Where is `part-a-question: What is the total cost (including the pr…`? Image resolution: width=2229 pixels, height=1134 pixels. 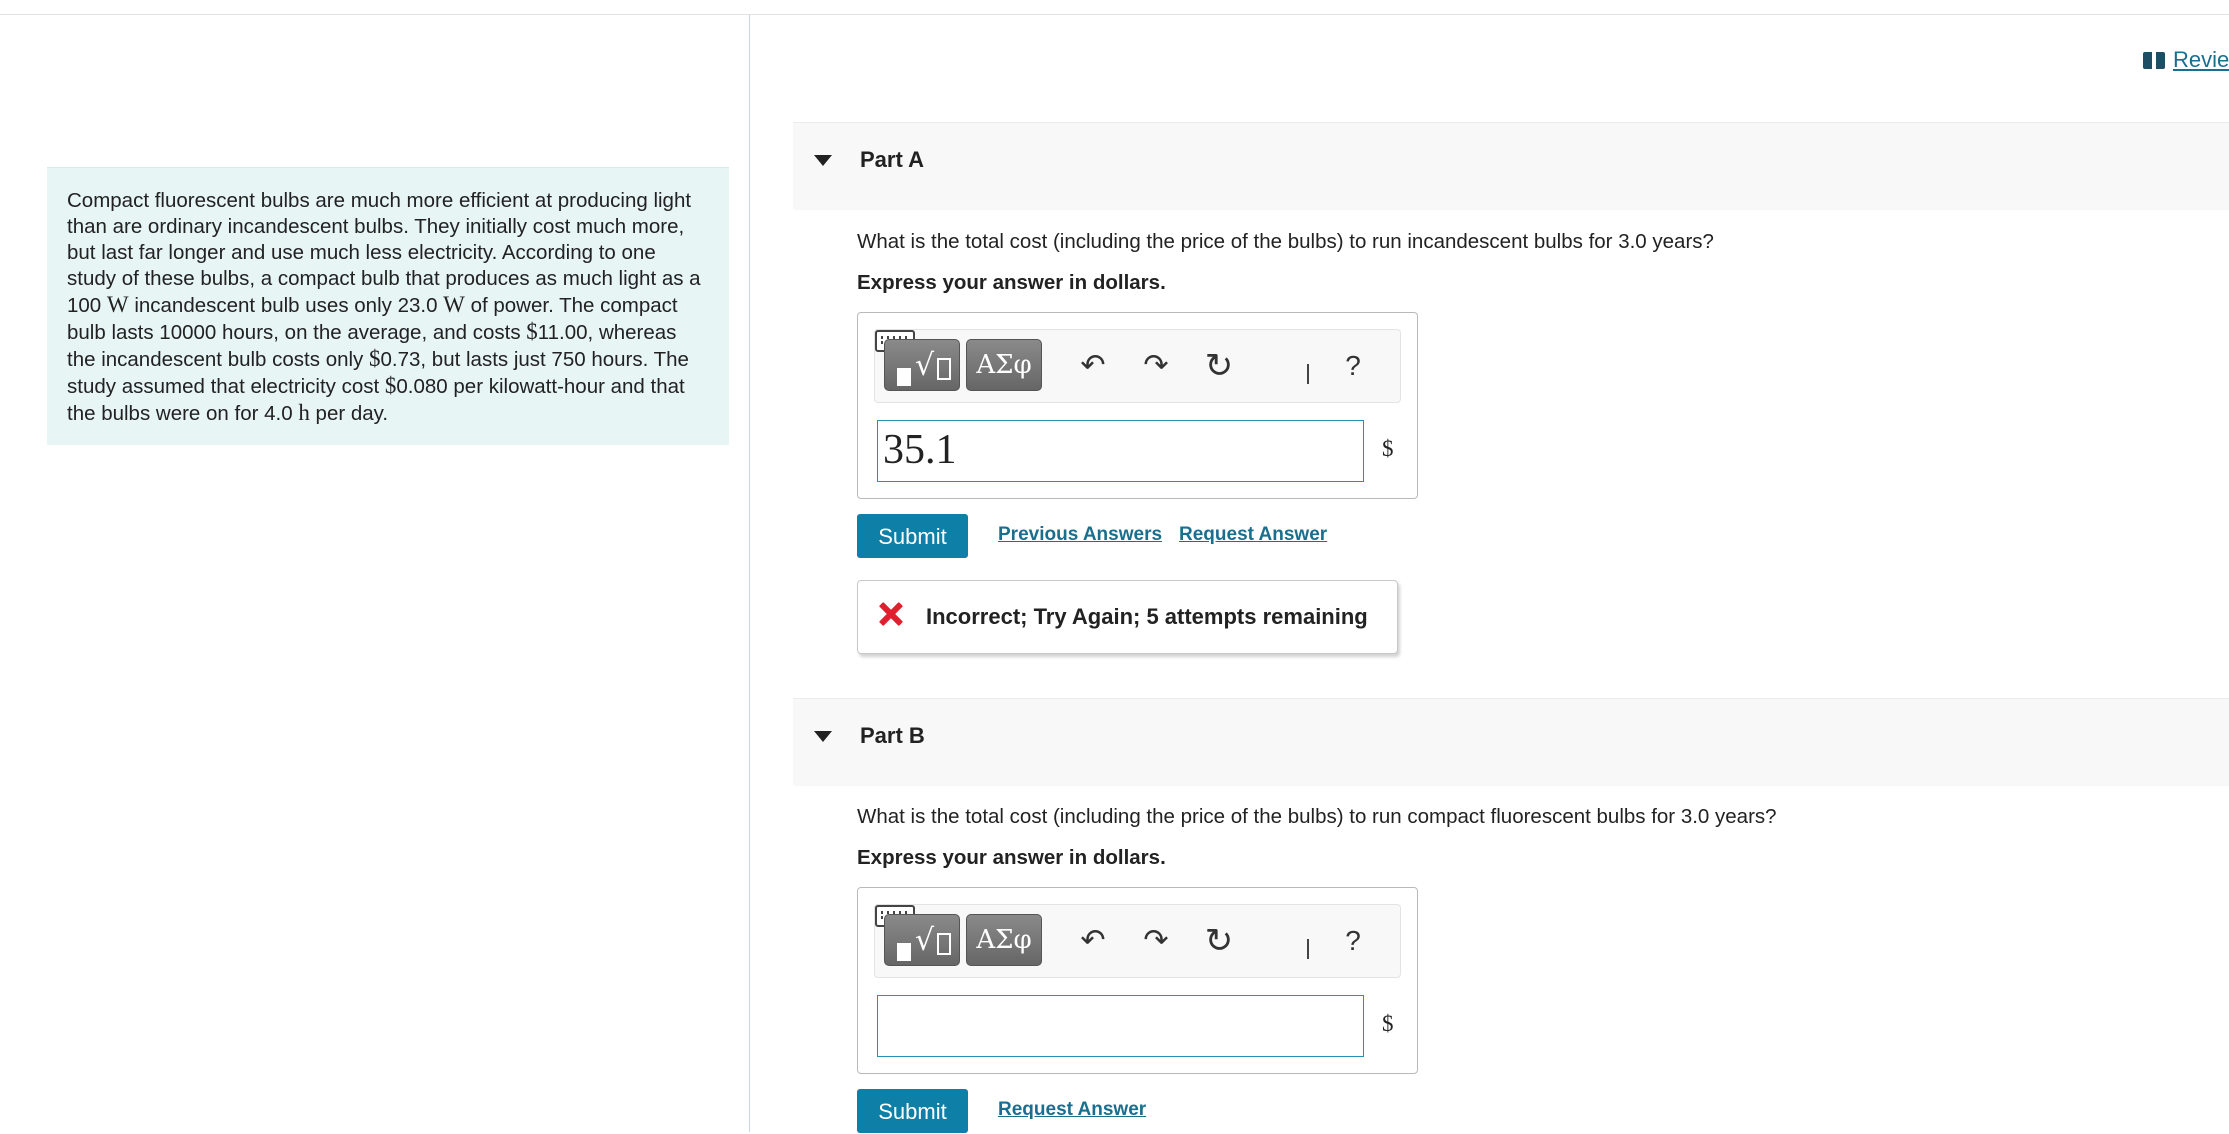
part-a-question: What is the total cost (including the pr… is located at coordinates (1285, 241).